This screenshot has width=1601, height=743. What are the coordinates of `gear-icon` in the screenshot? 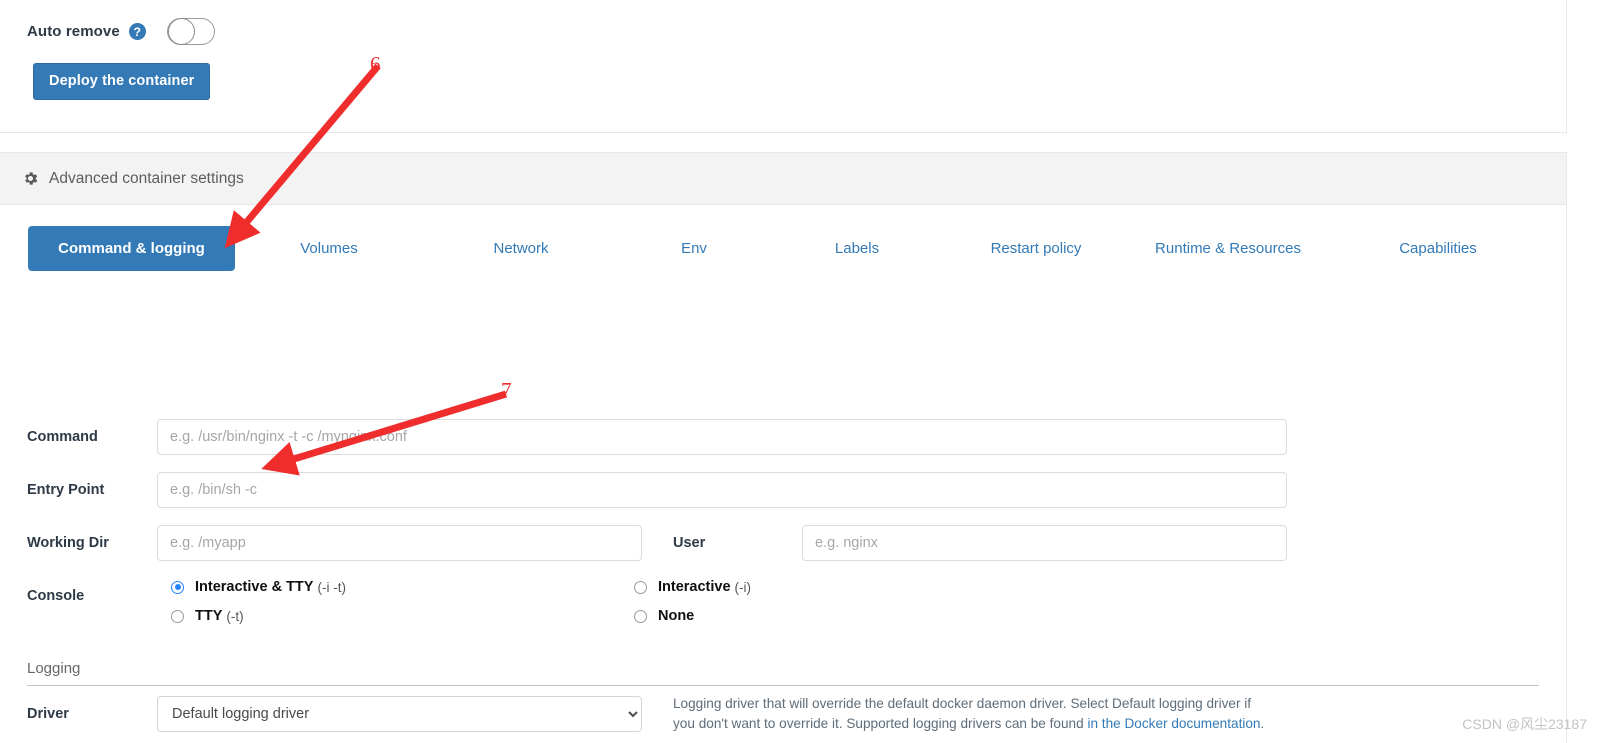 It's located at (30, 178).